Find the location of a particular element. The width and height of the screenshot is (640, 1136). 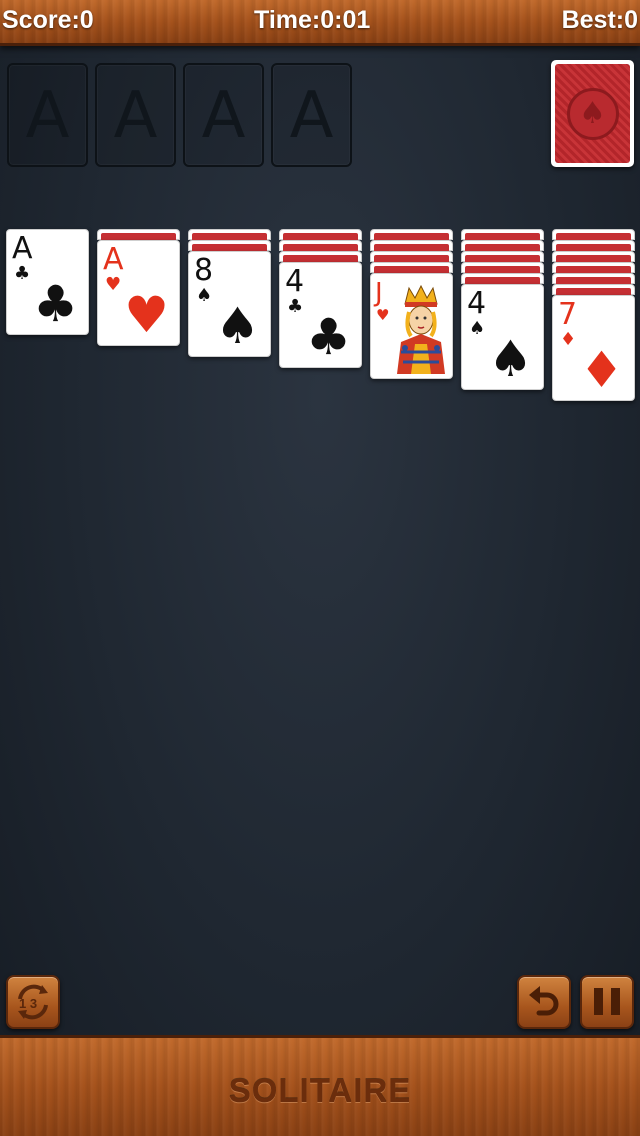

deal-mode-button: 1 3 is located at coordinates (33, 1002).